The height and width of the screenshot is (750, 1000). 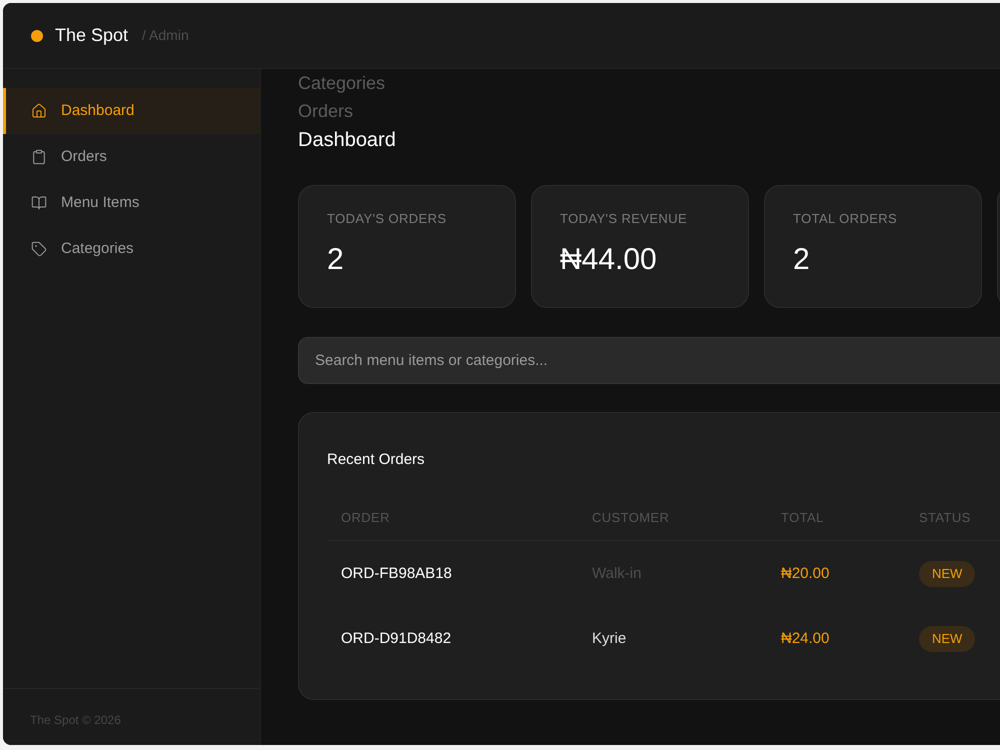 I want to click on house-icon, so click(x=39, y=111).